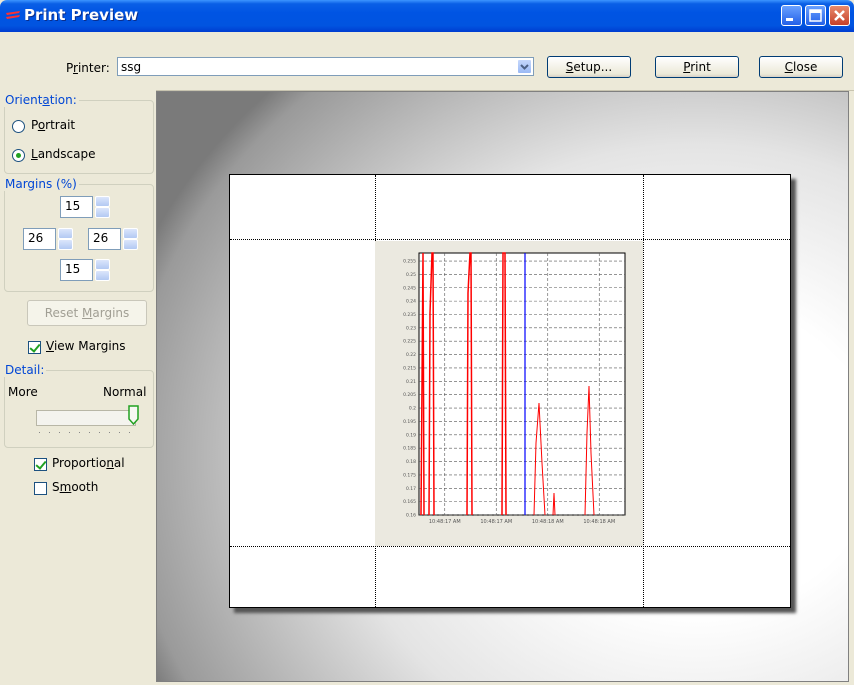  I want to click on view-margins-checkbox, so click(34, 347).